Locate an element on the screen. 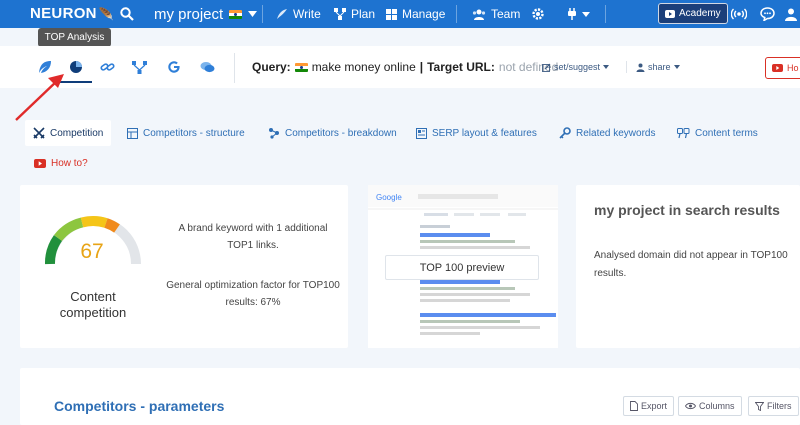  tab-competition: Competition is located at coordinates (68, 133).